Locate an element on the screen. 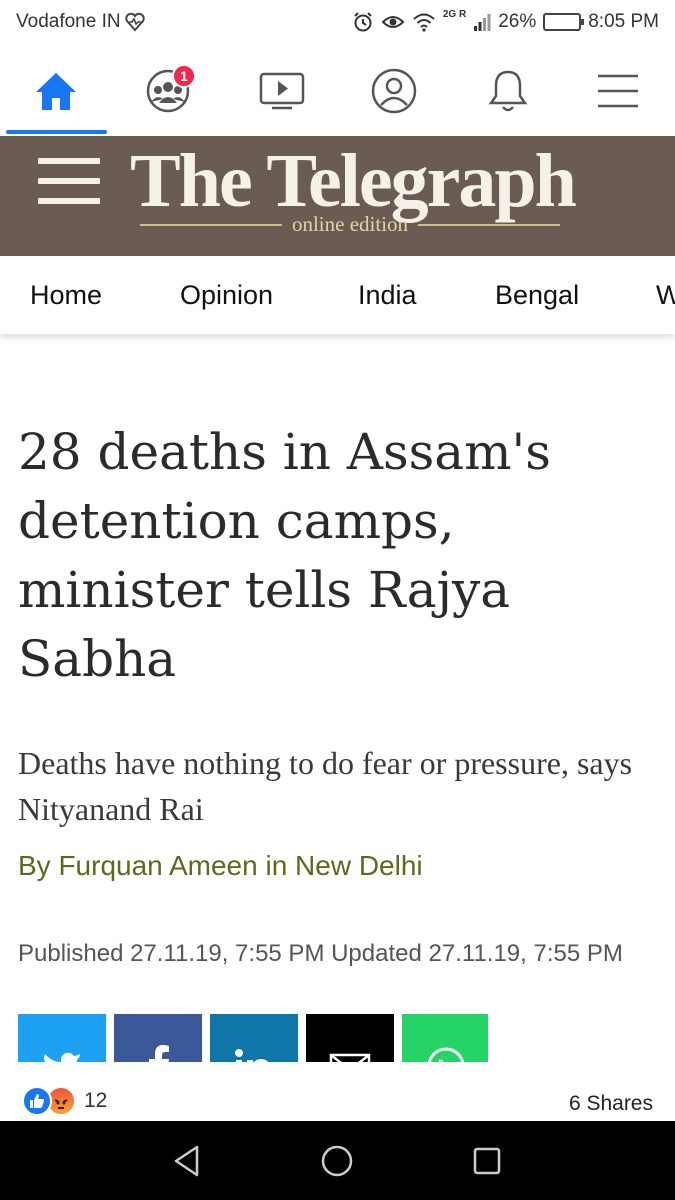 This screenshot has height=1200, width=675. home-icon is located at coordinates (56, 91).